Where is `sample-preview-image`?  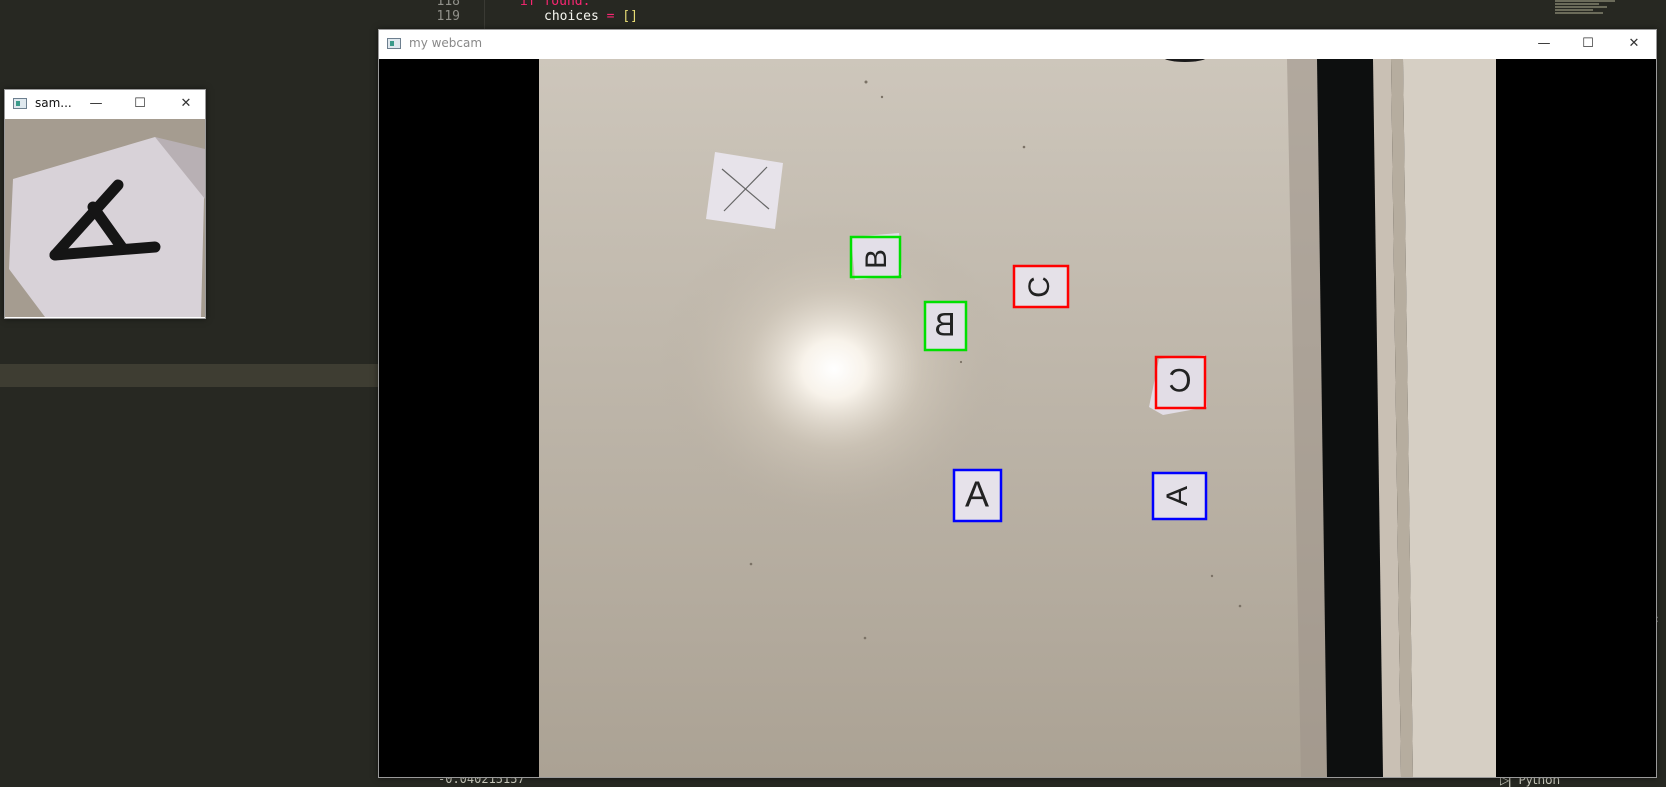
sample-preview-image is located at coordinates (105, 218).